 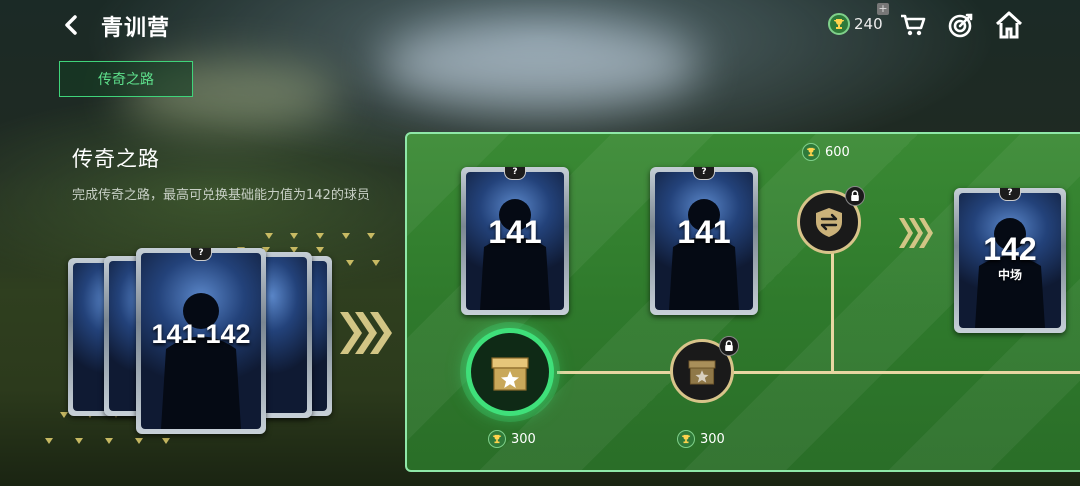 I want to click on section-title: 传奇之路, so click(x=116, y=159).